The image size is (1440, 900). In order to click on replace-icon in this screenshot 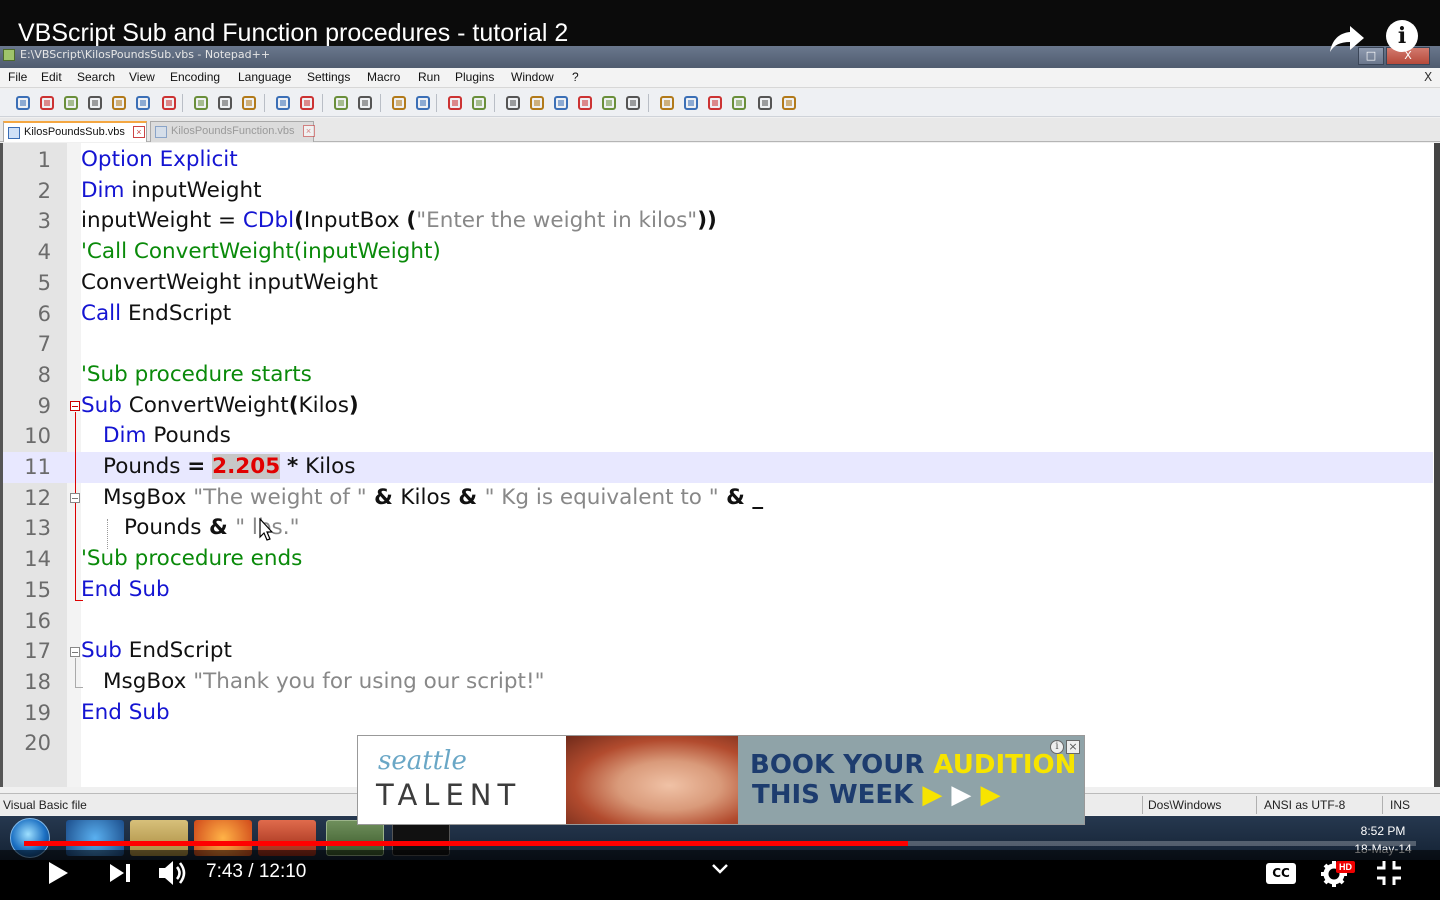, I will do `click(365, 103)`.